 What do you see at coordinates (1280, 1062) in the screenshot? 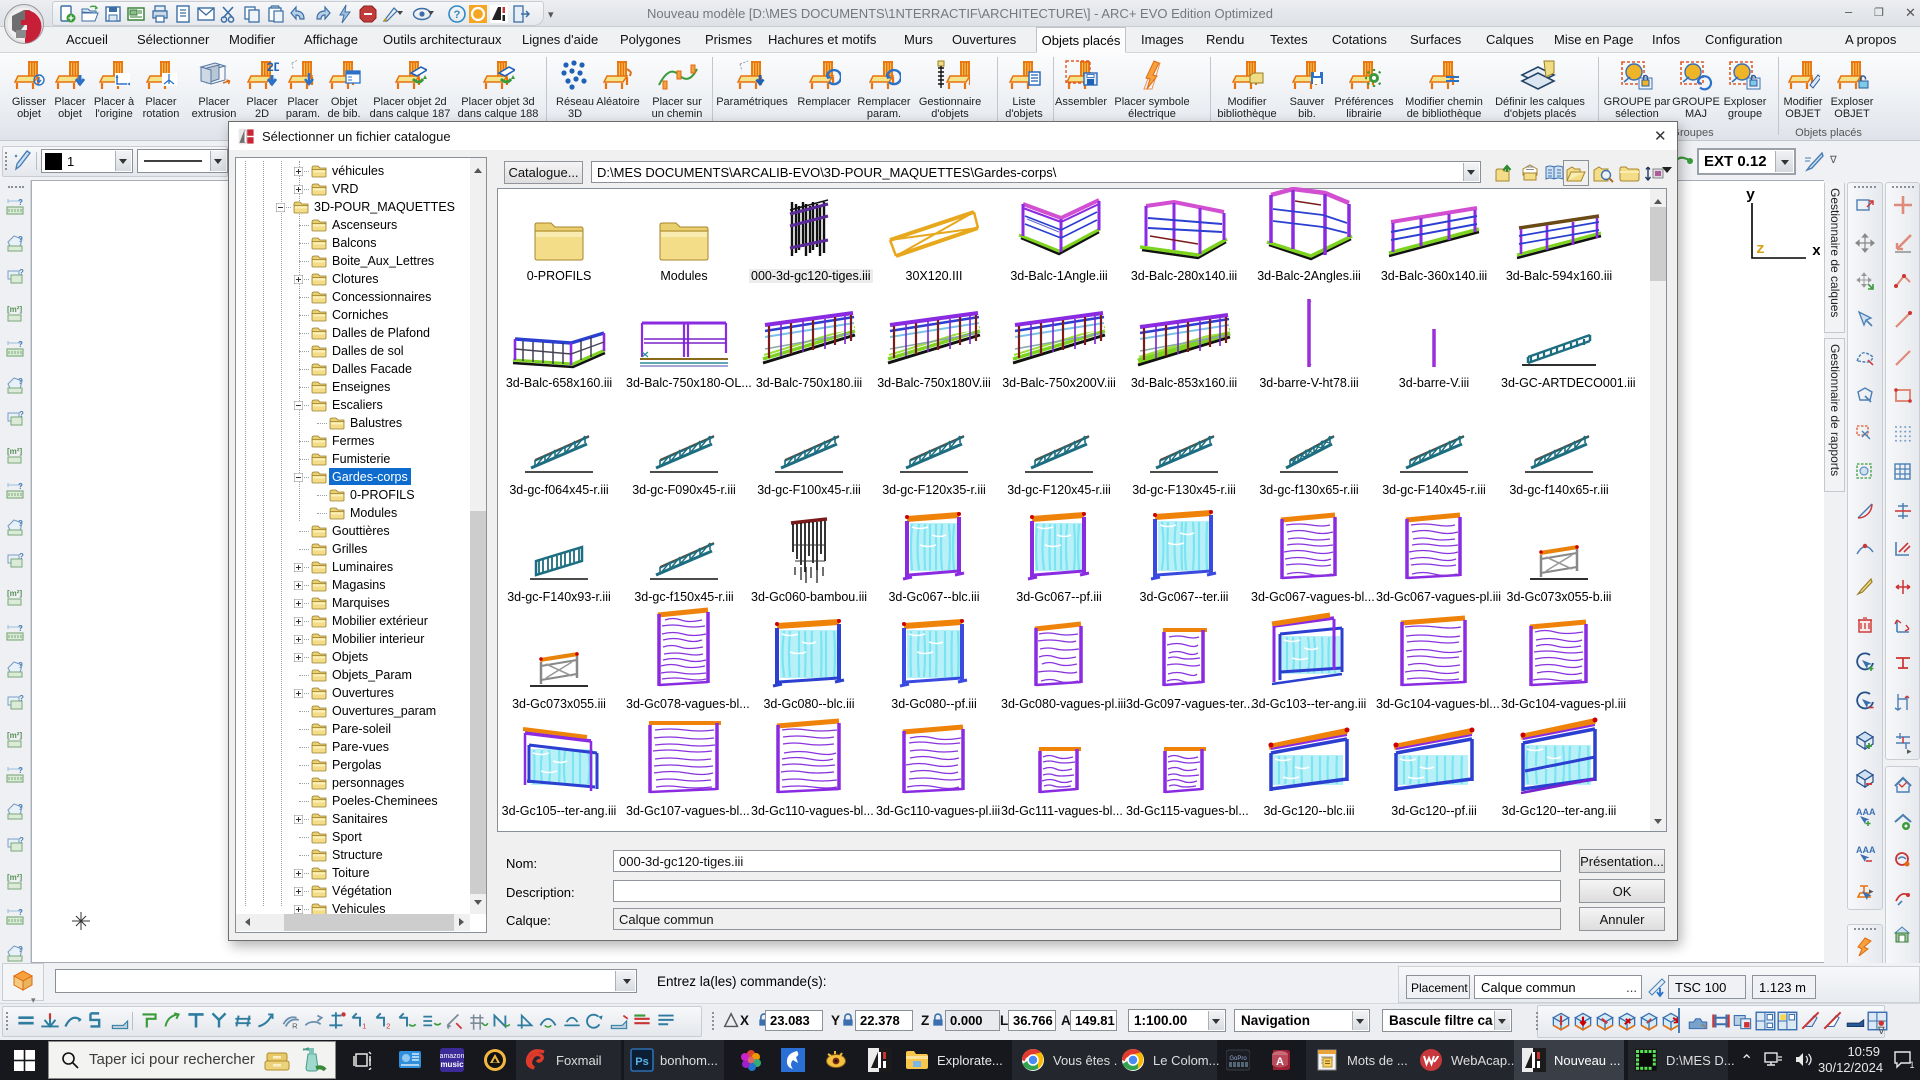
I see `svg-text: A` at bounding box center [1280, 1062].